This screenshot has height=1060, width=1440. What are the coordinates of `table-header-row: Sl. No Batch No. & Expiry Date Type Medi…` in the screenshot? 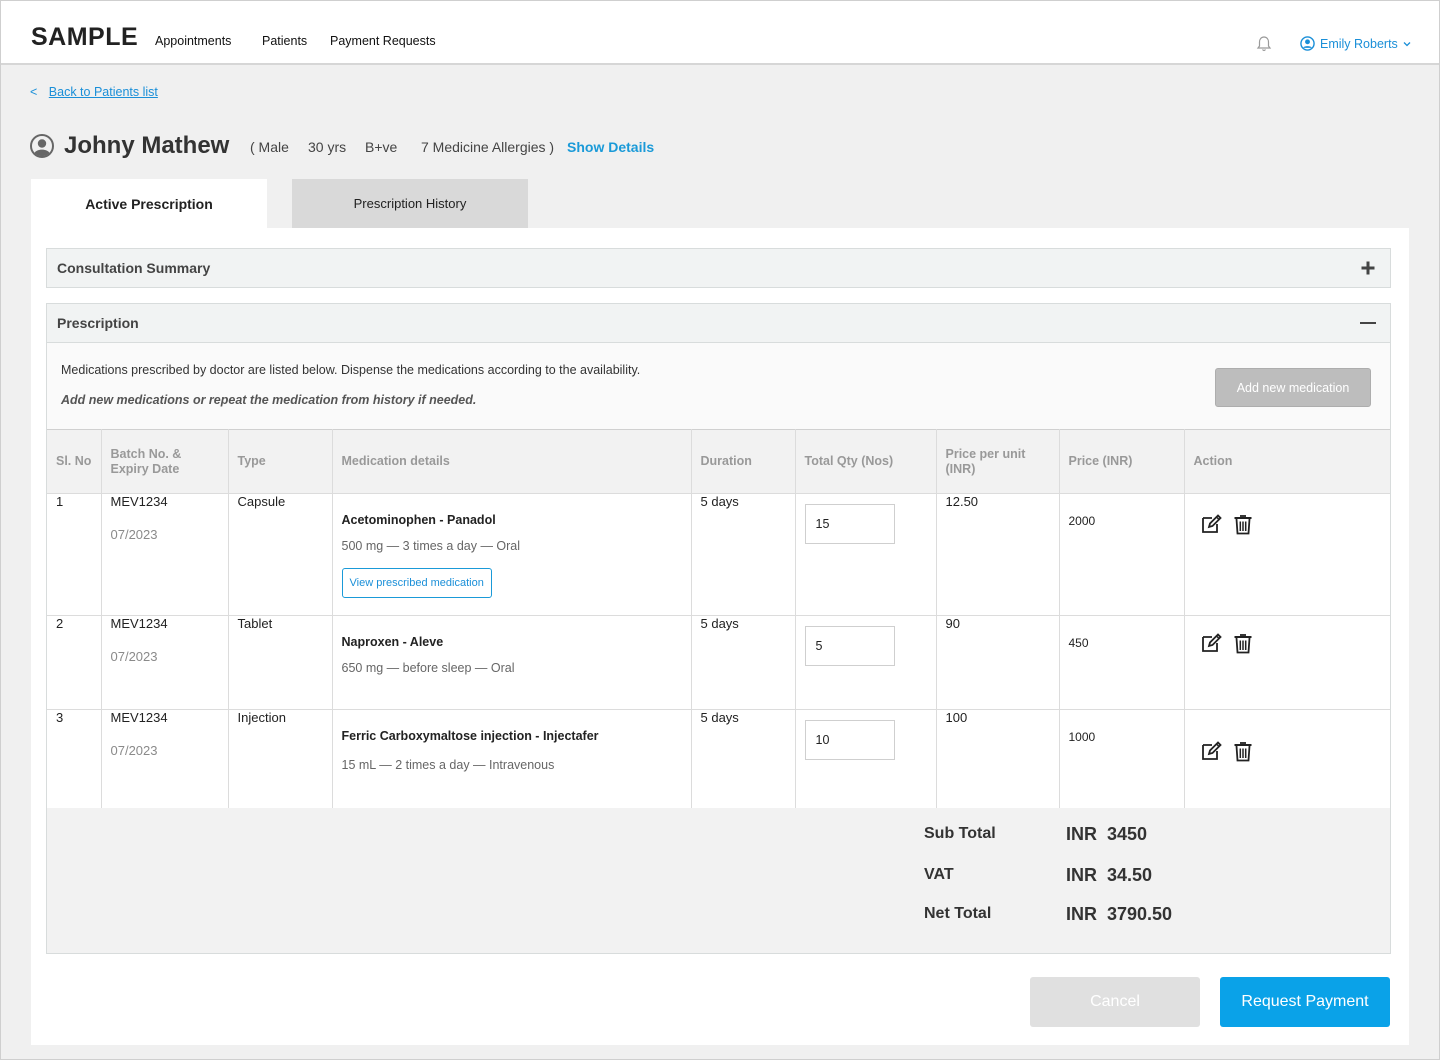 It's located at (718, 461).